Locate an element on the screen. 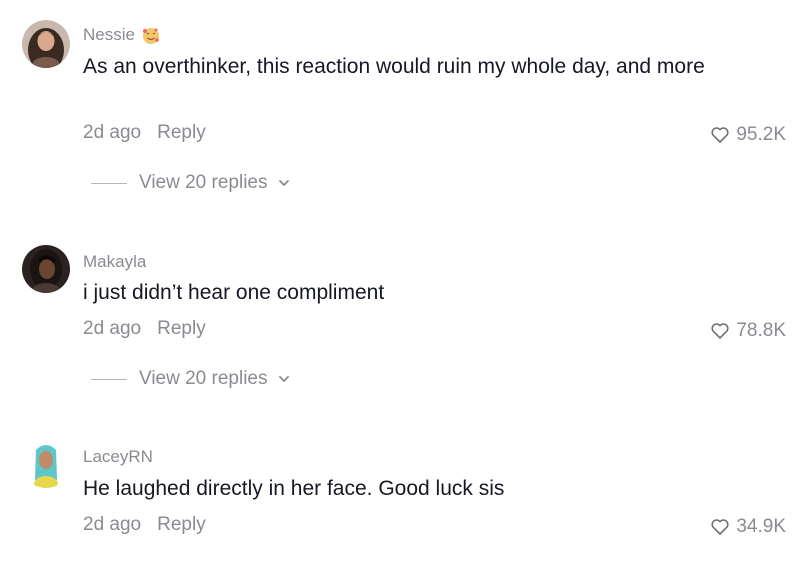 The height and width of the screenshot is (563, 800). smiling-face-with-hearts-icon is located at coordinates (151, 36).